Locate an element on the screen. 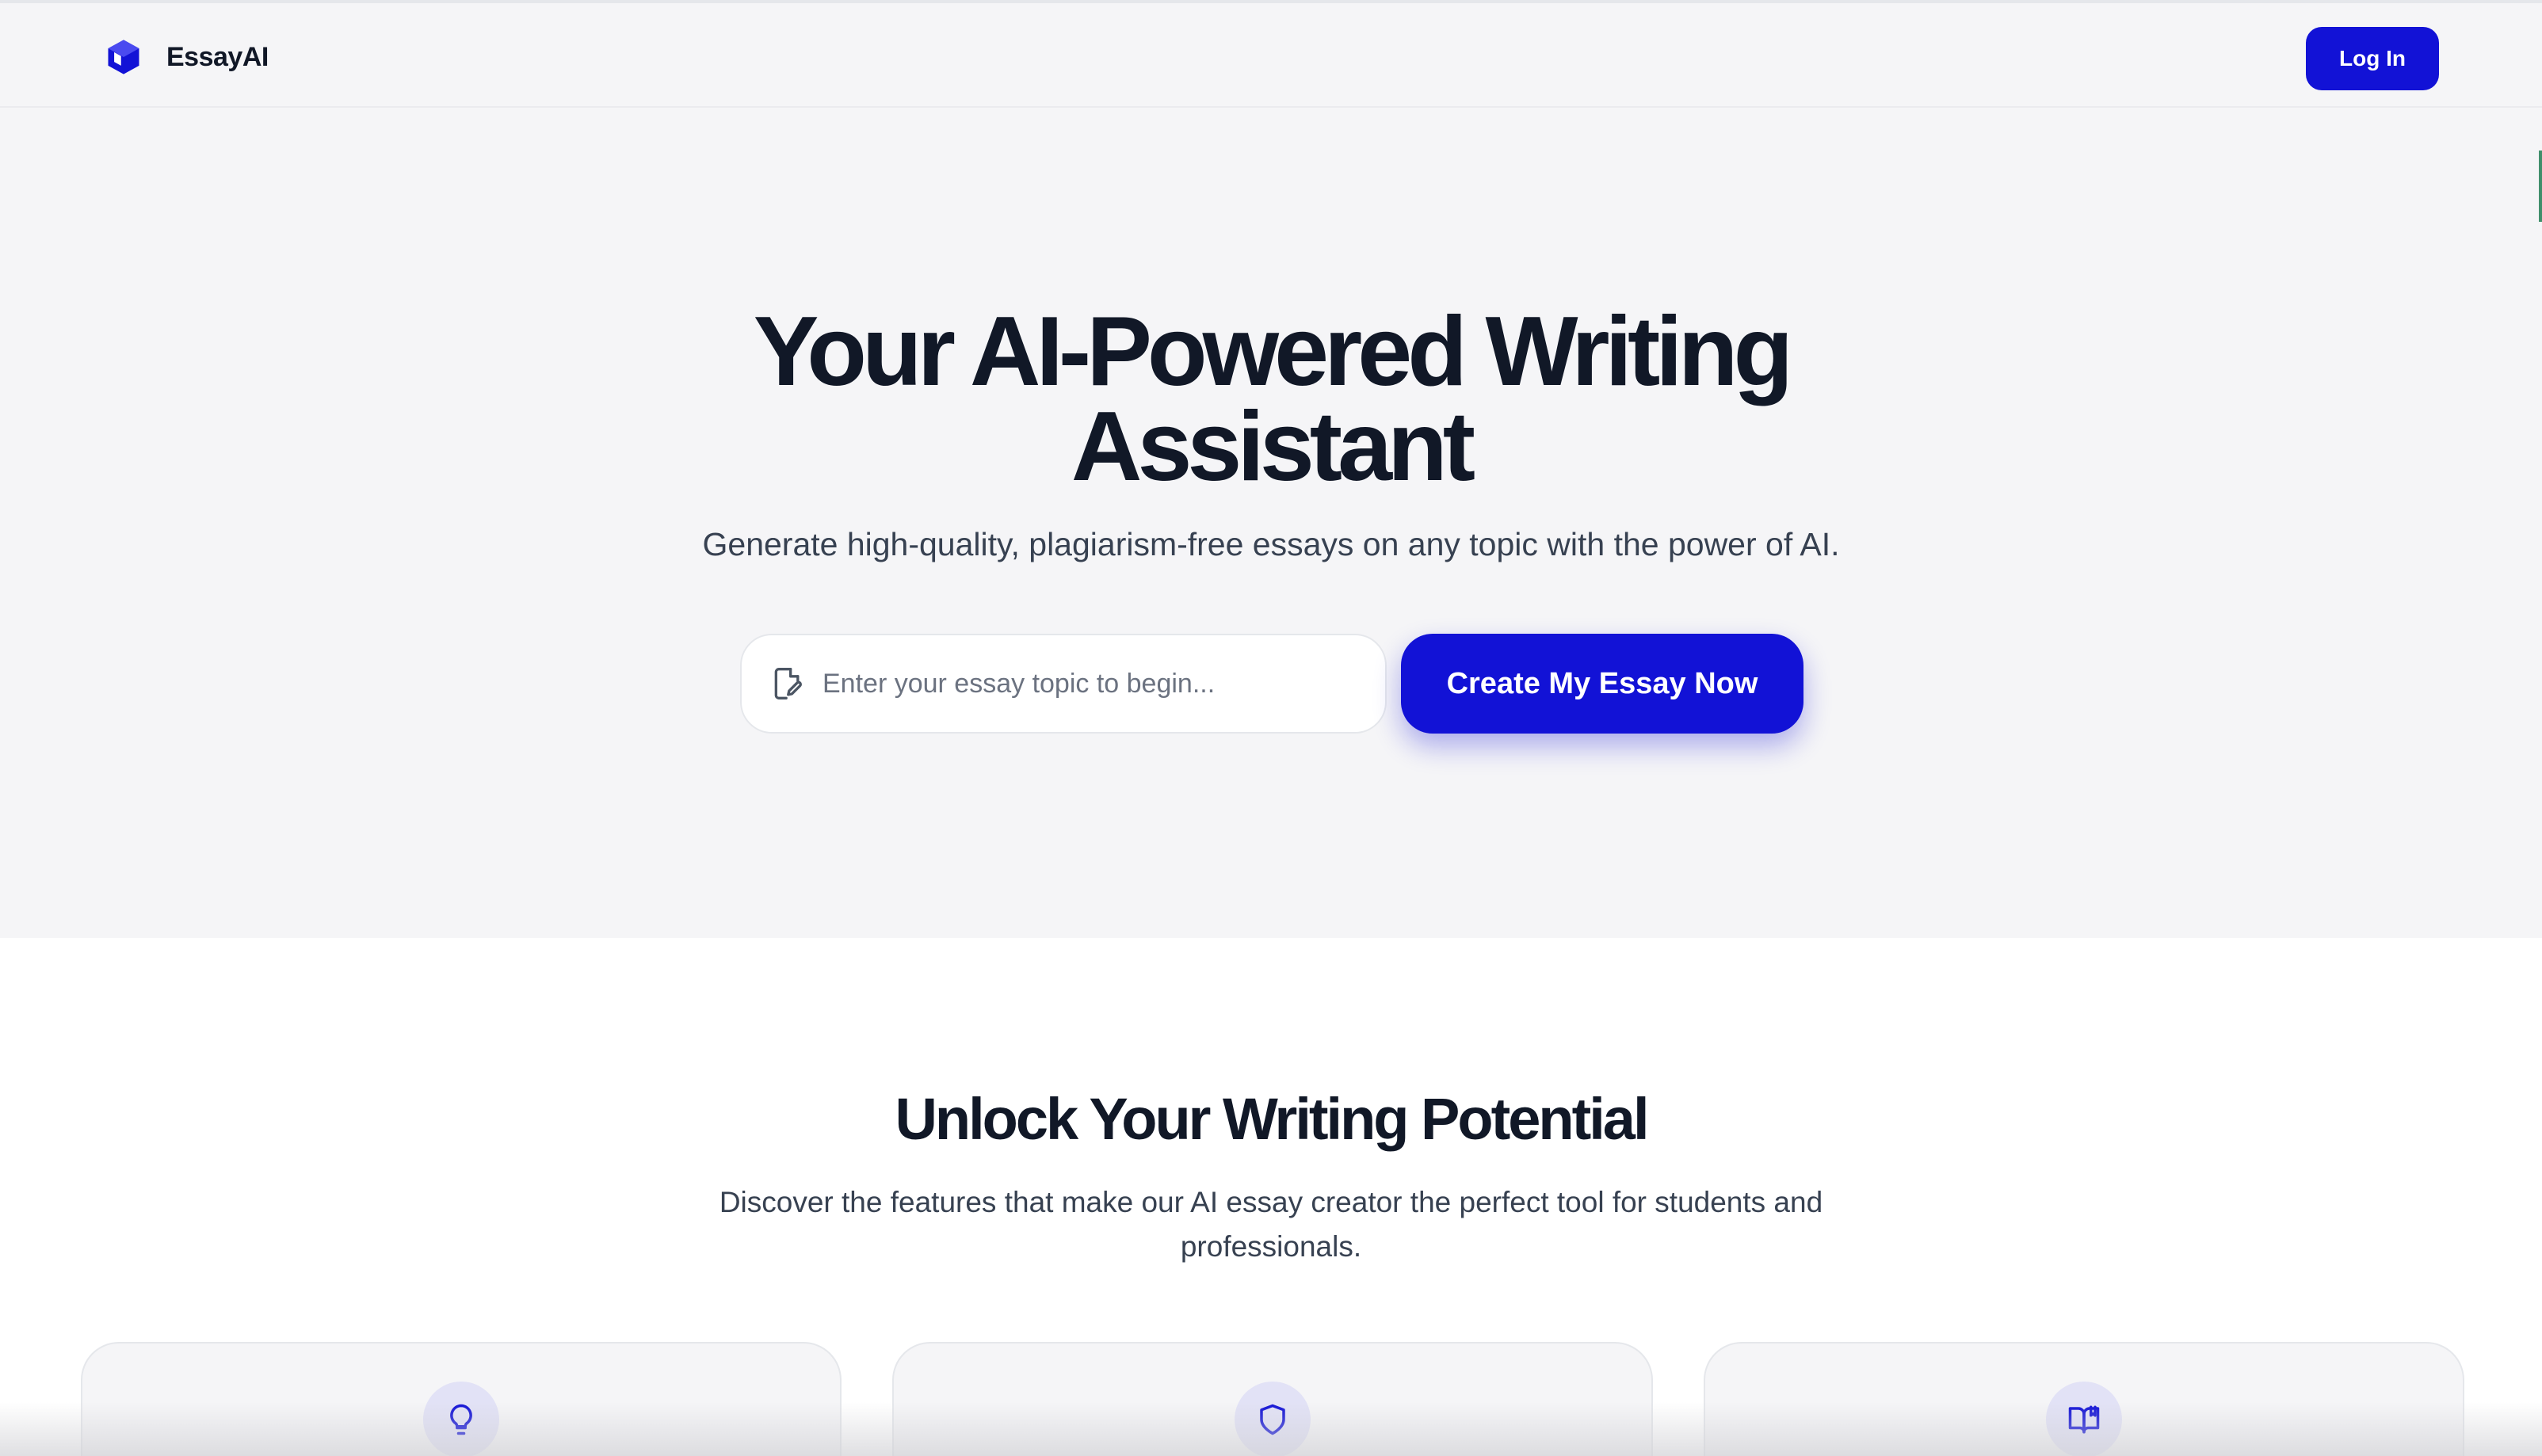  login-button: Log In is located at coordinates (2372, 58).